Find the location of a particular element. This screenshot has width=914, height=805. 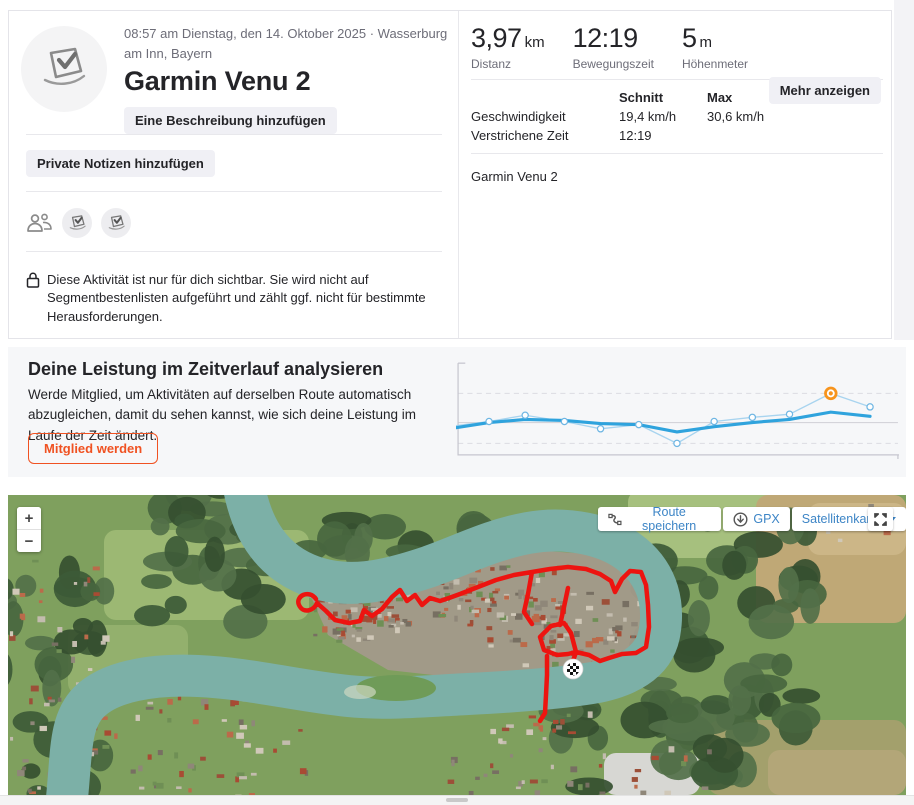

map-toolbar: Route speichern GPX Satellitenkarte is located at coordinates (752, 519).